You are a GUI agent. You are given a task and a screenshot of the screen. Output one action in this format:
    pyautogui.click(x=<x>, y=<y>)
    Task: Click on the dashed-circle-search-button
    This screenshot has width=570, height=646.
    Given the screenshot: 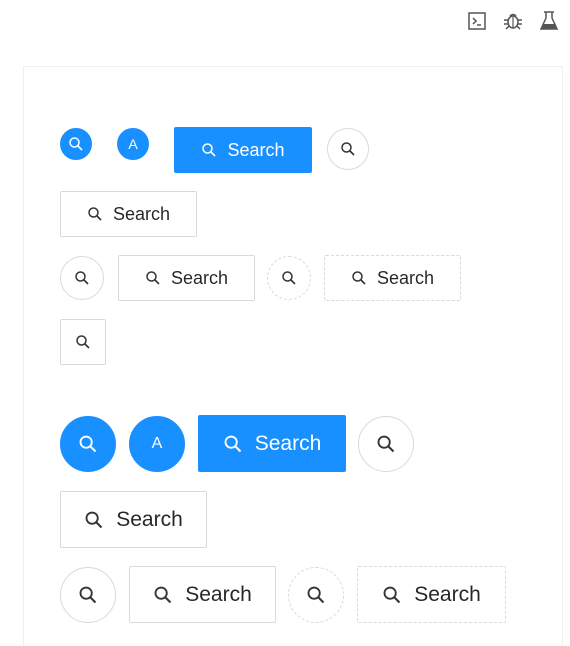 What is the action you would take?
    pyautogui.click(x=289, y=278)
    